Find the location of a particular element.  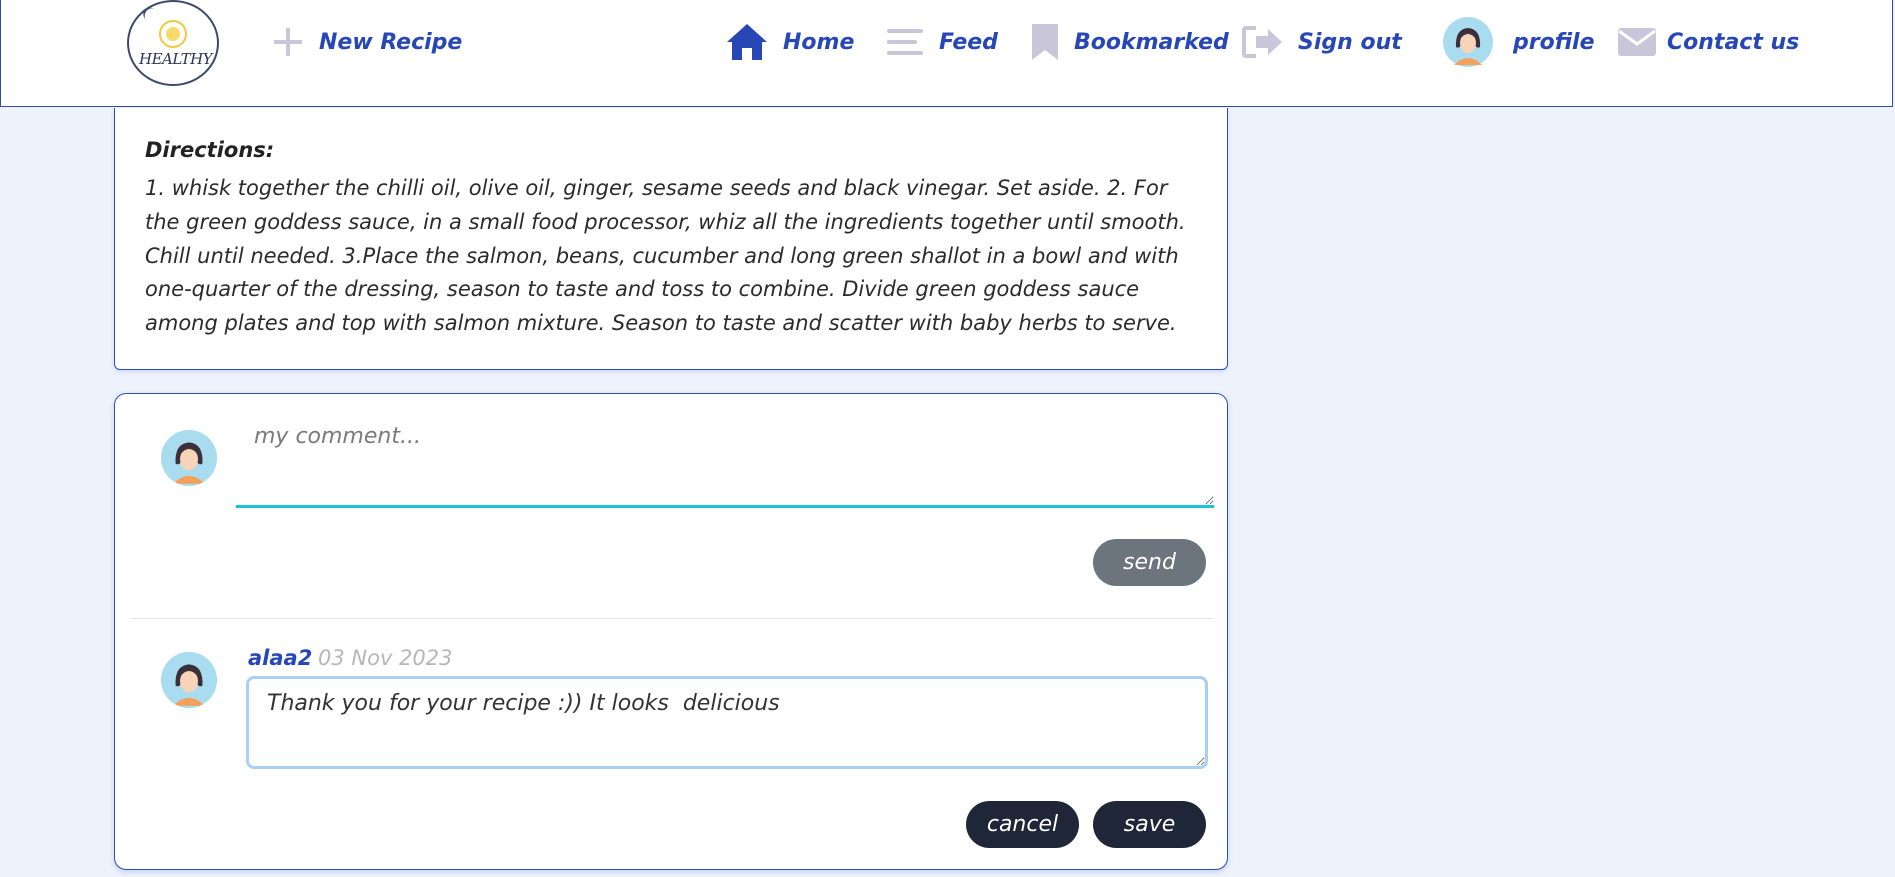

nav-new-recipe-label: New Recipe is located at coordinates (391, 42).